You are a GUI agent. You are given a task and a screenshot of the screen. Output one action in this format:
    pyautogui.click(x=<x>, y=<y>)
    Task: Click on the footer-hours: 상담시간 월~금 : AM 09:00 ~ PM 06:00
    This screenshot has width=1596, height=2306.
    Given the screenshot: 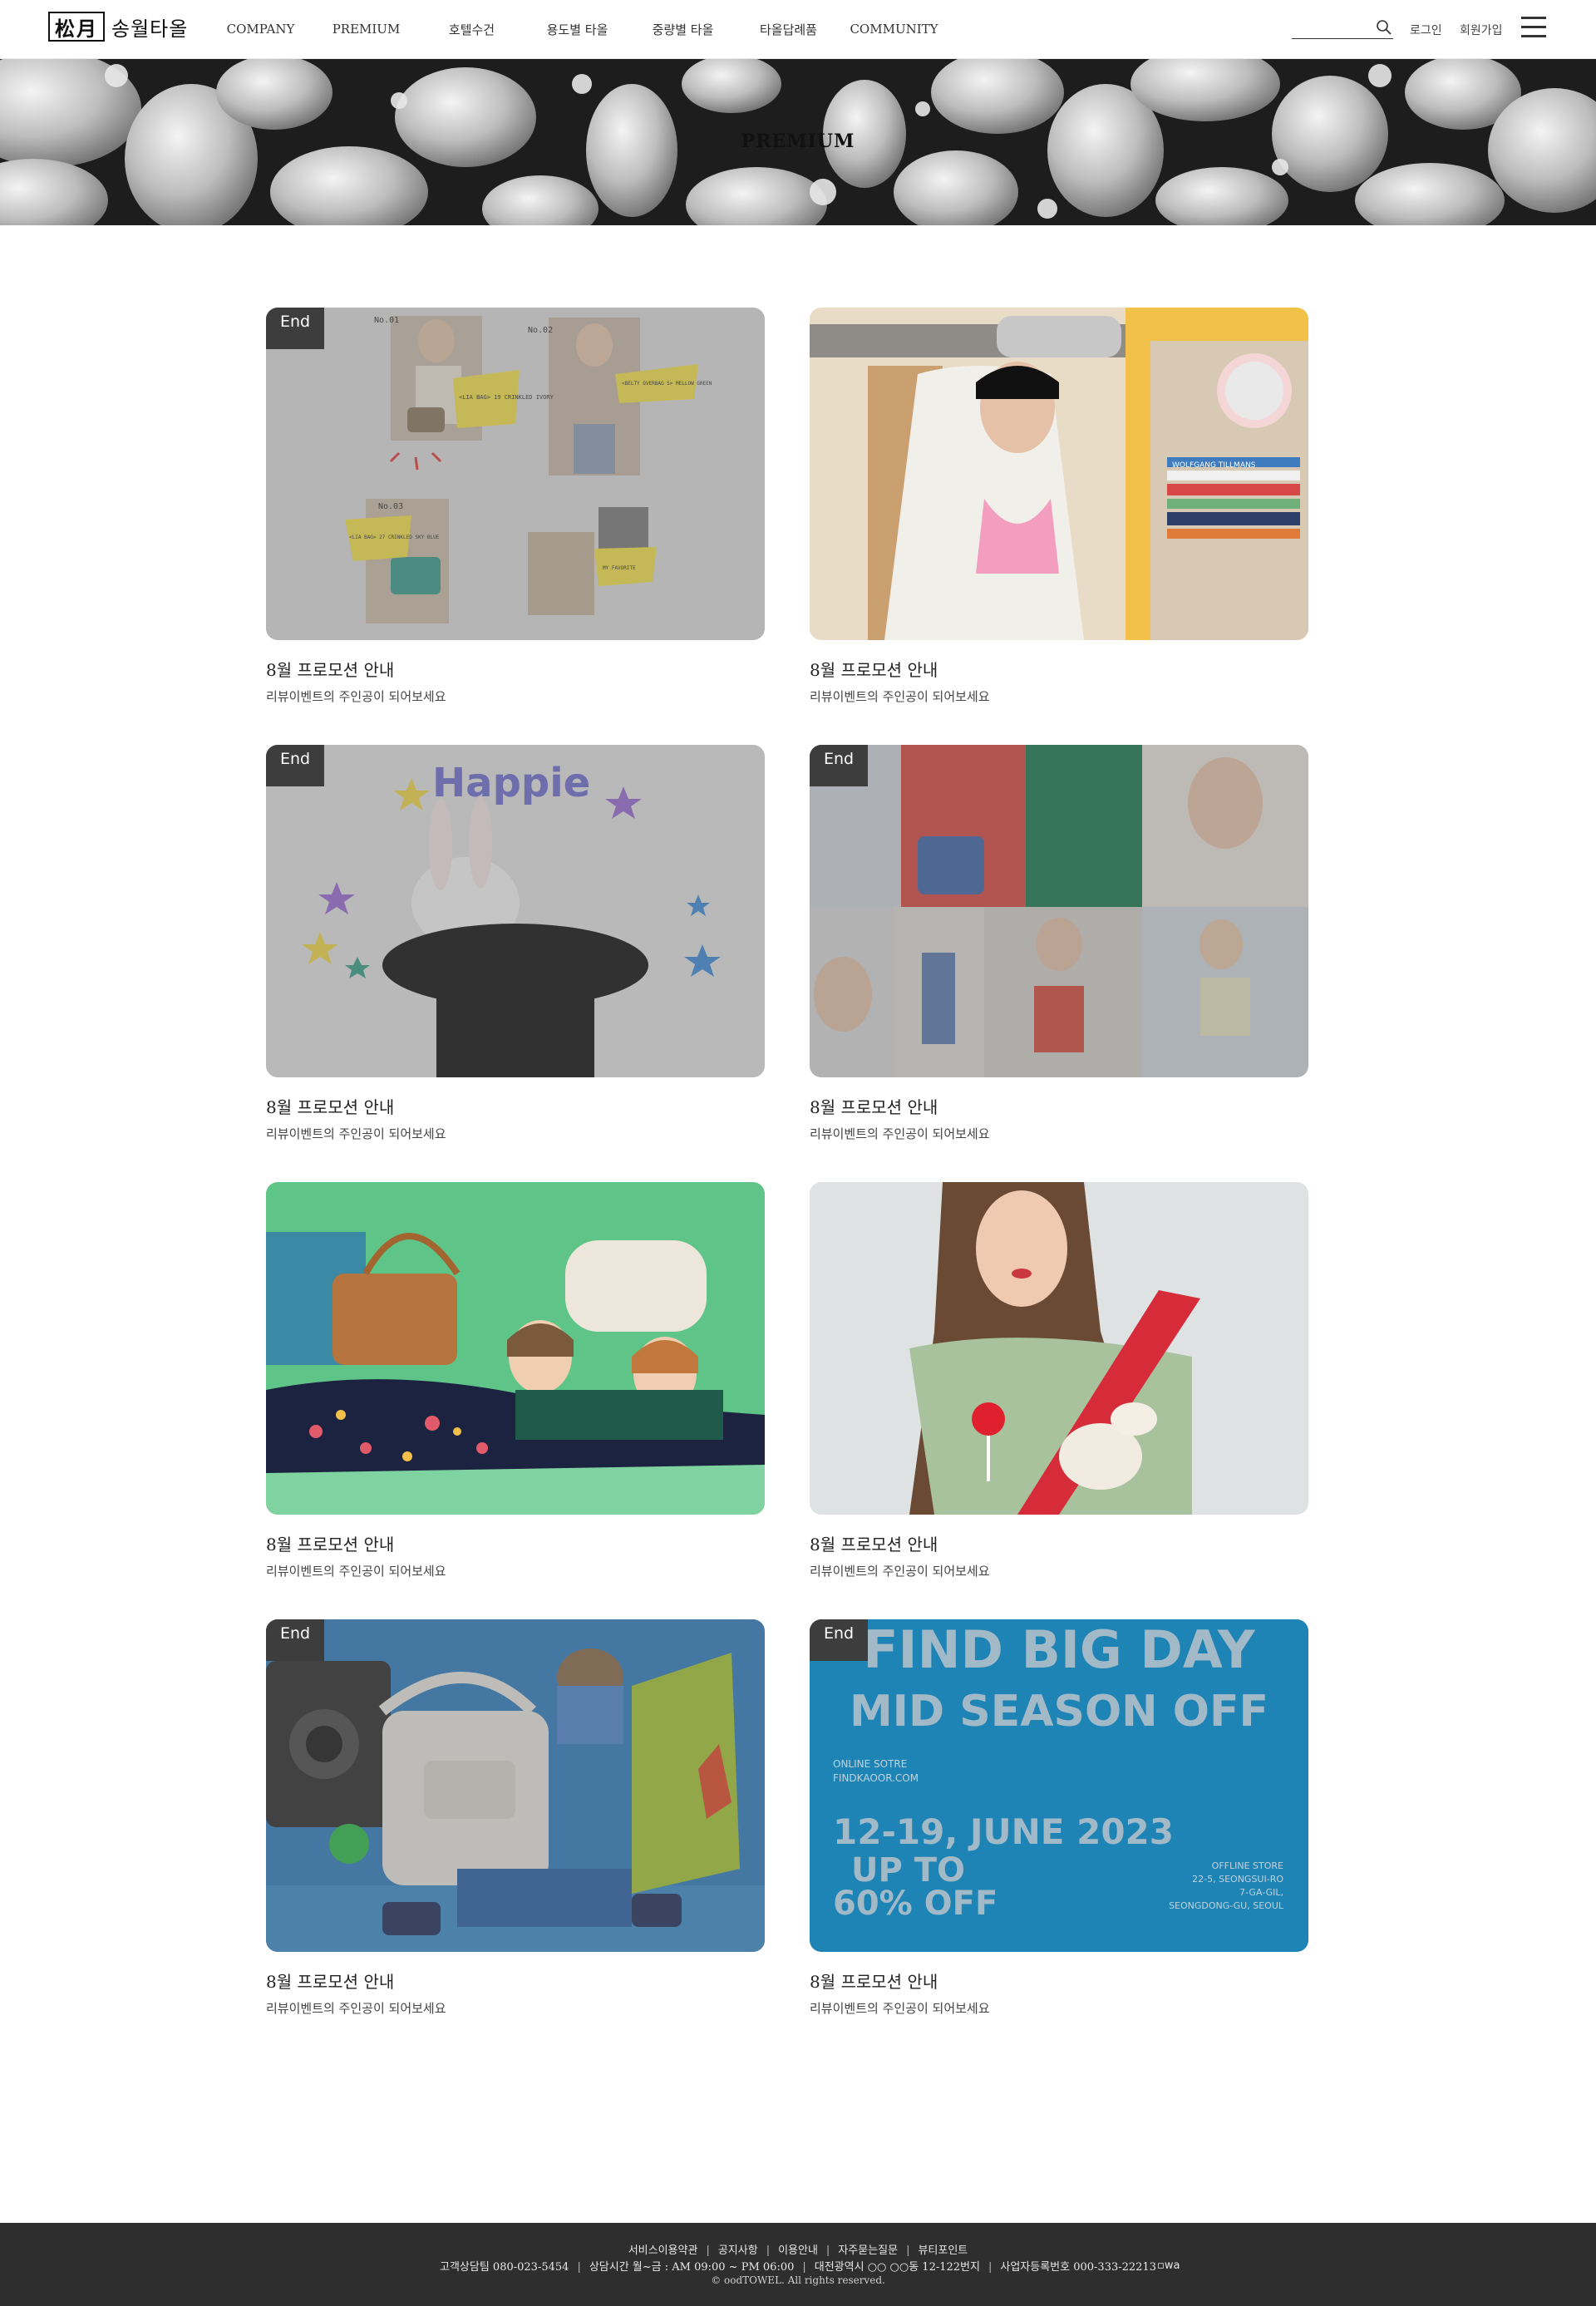 What is the action you would take?
    pyautogui.click(x=692, y=2267)
    